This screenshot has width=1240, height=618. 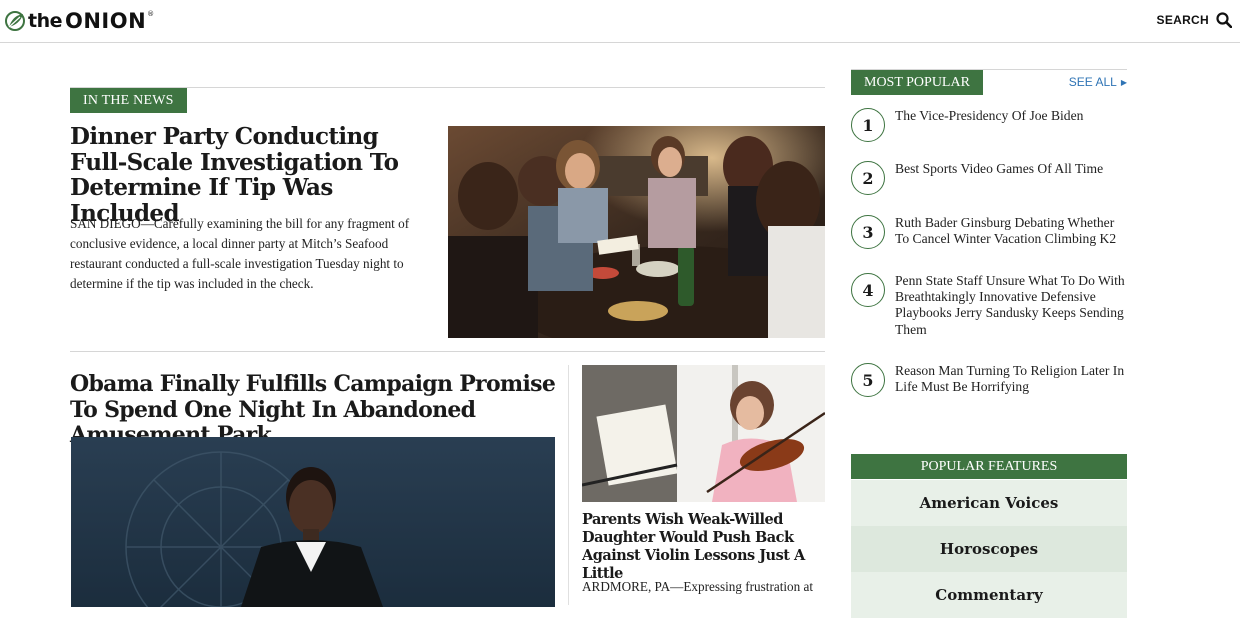 I want to click on logo-registered-mark: ®, so click(x=151, y=14).